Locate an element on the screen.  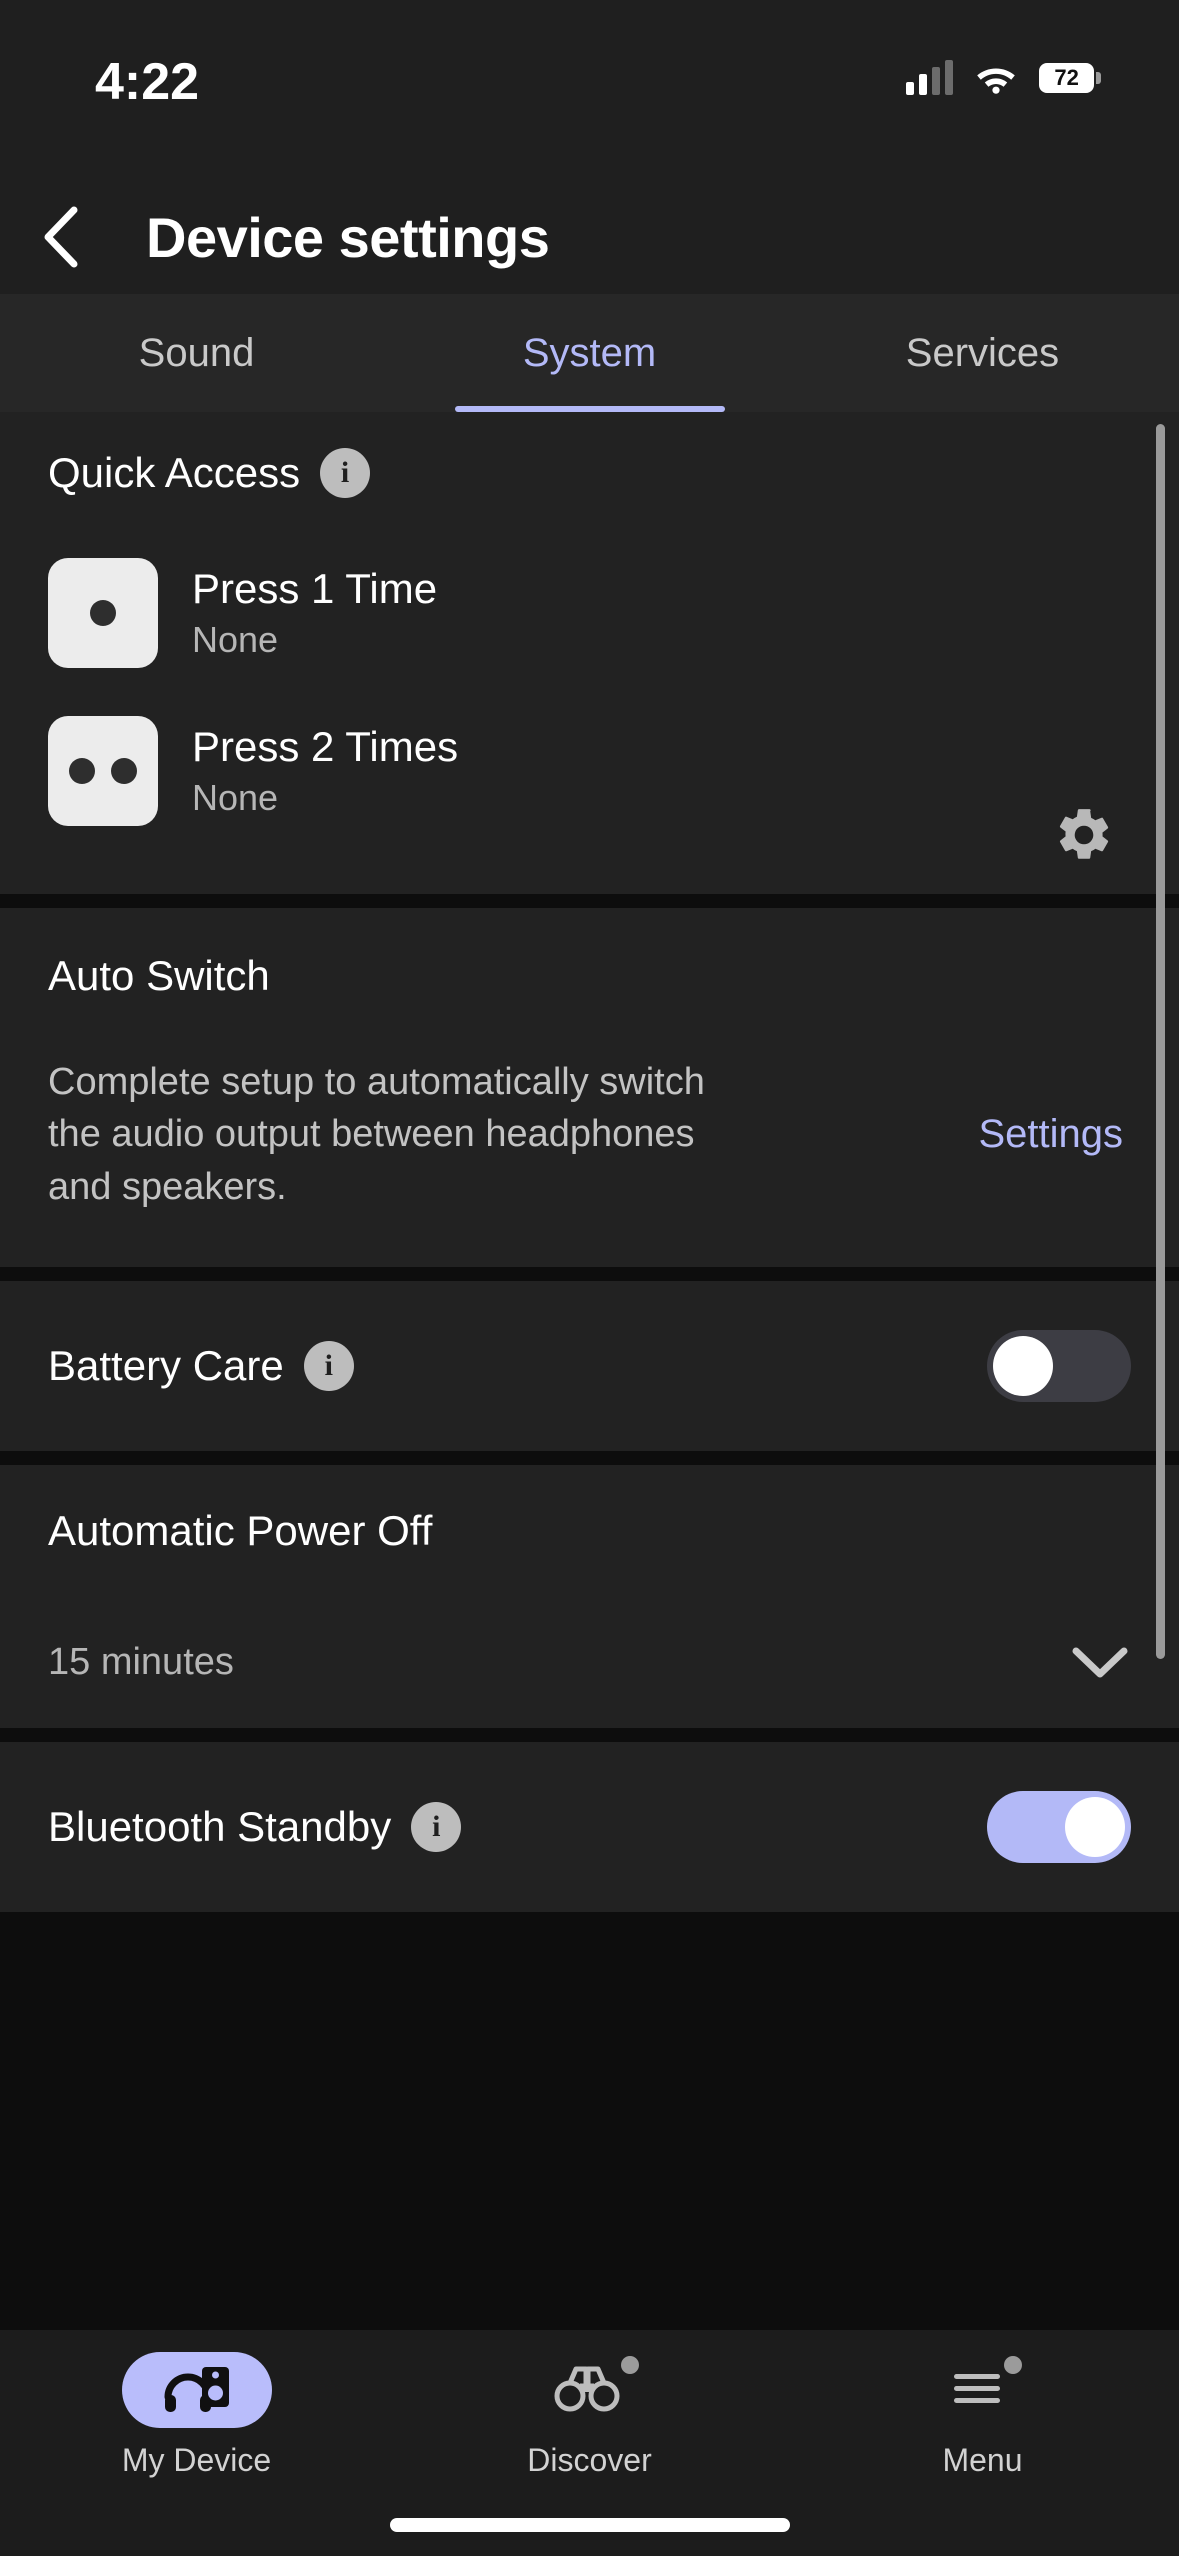
navigation-header: Device settings is located at coordinates (589, 237).